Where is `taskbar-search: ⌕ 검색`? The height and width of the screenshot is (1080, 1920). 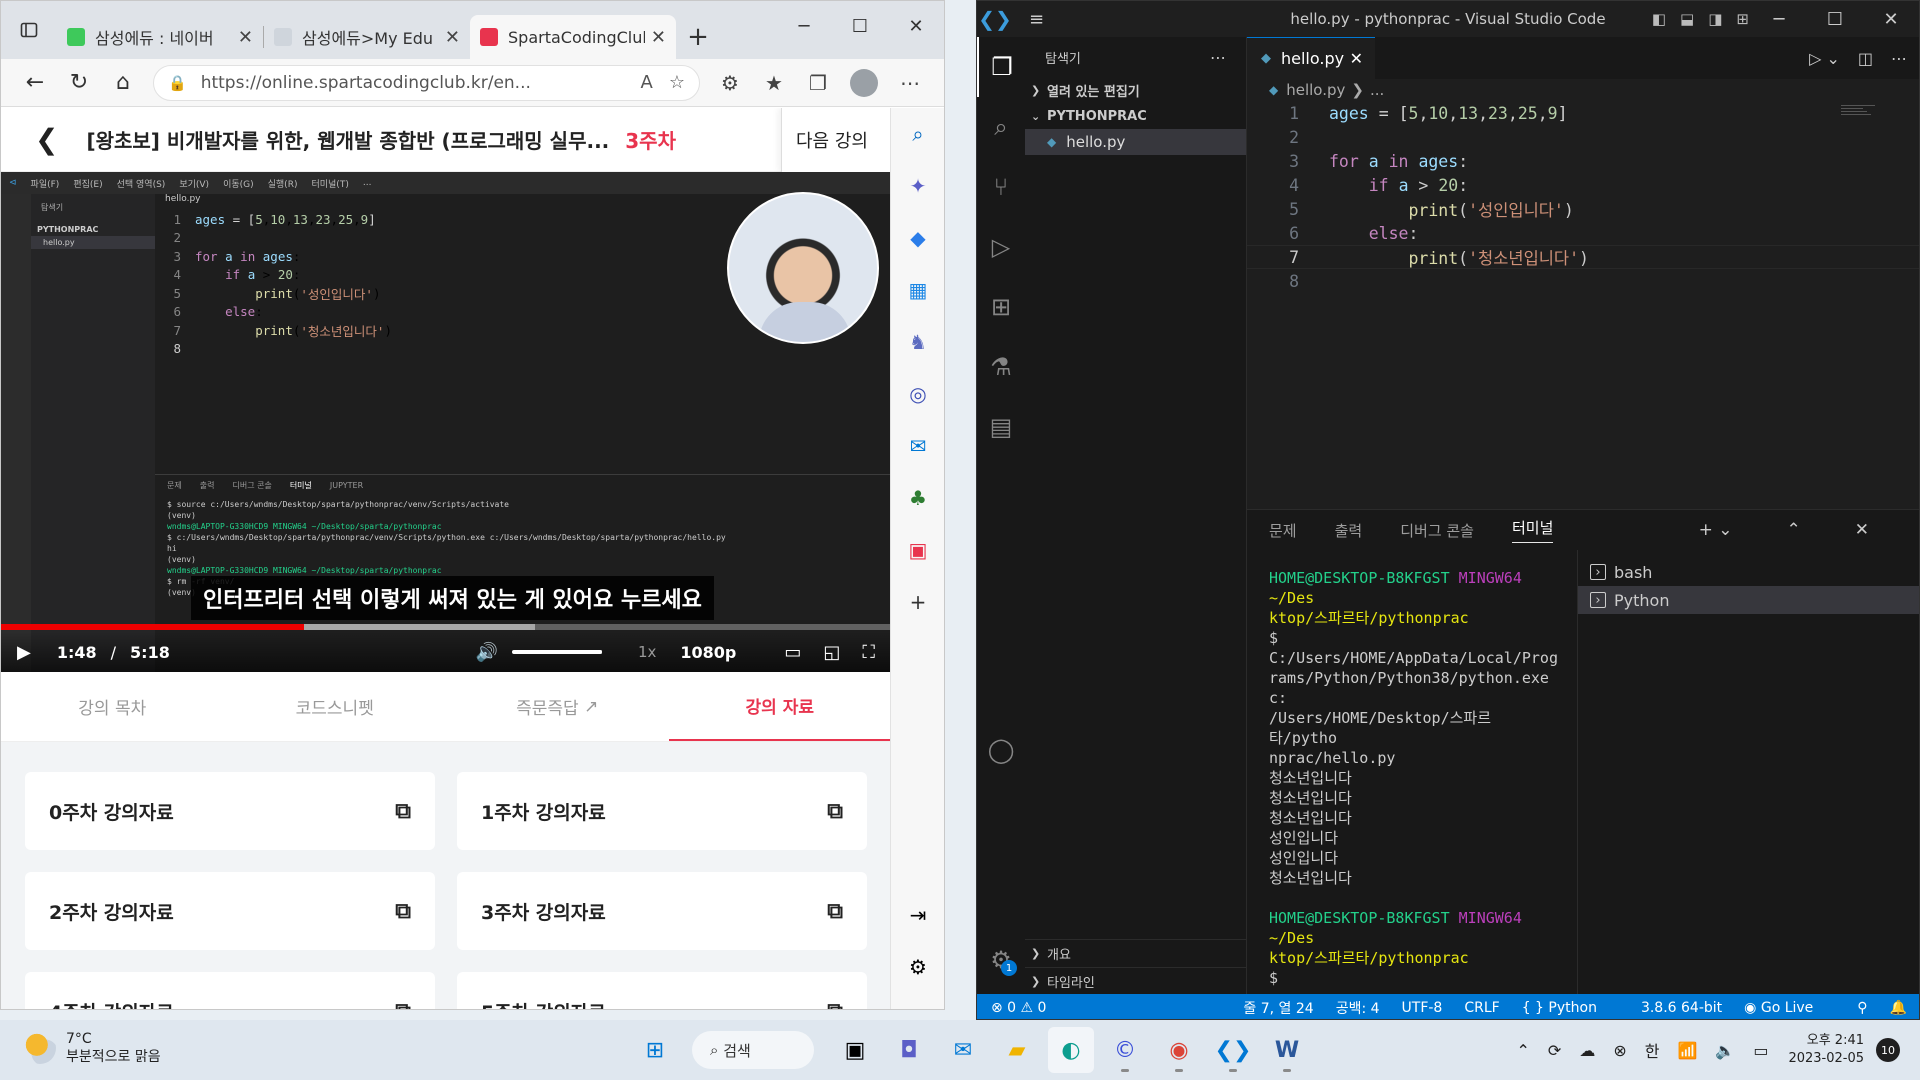
taskbar-search: ⌕ 검색 is located at coordinates (753, 1050).